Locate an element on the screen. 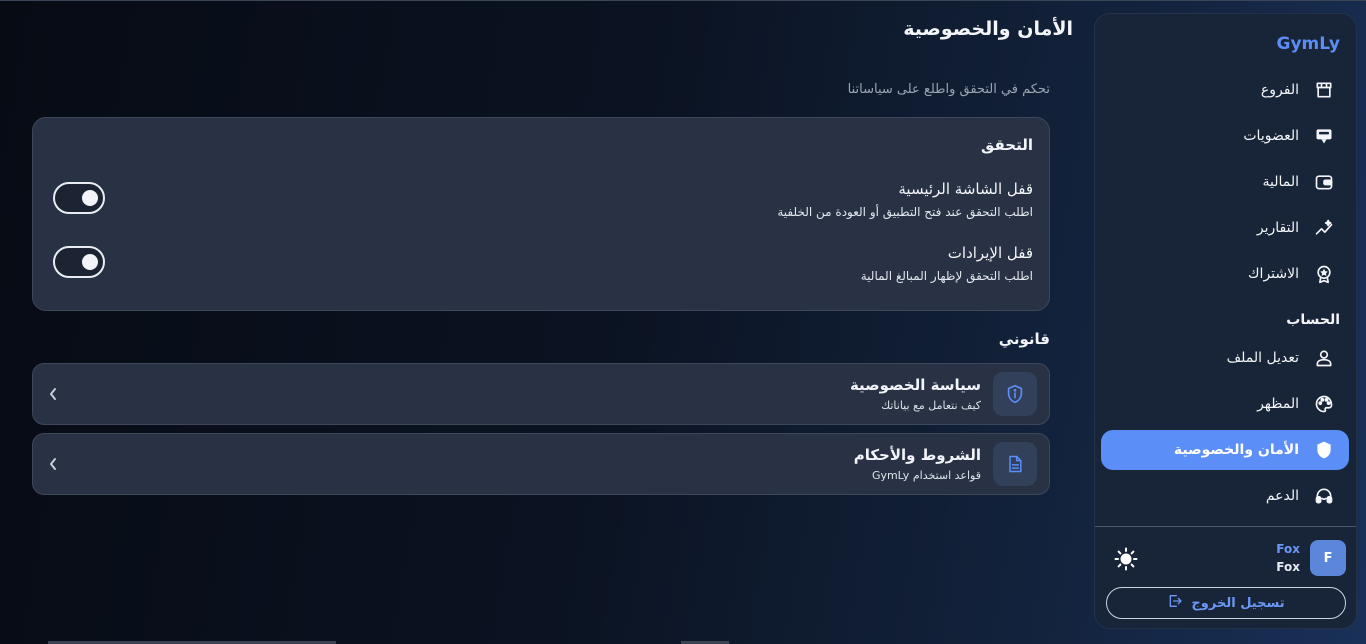  terms-title: الشروط والأحكام is located at coordinates (917, 455).